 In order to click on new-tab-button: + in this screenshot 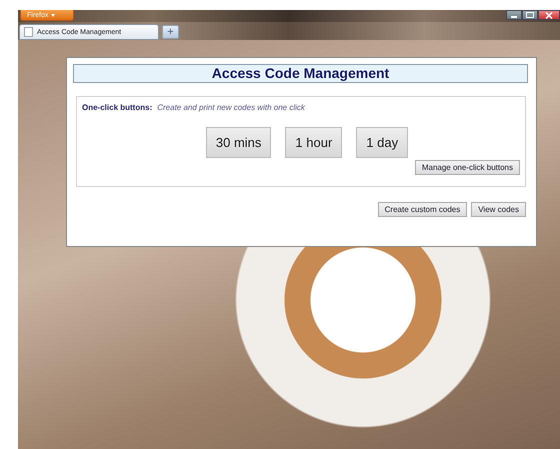, I will do `click(170, 32)`.